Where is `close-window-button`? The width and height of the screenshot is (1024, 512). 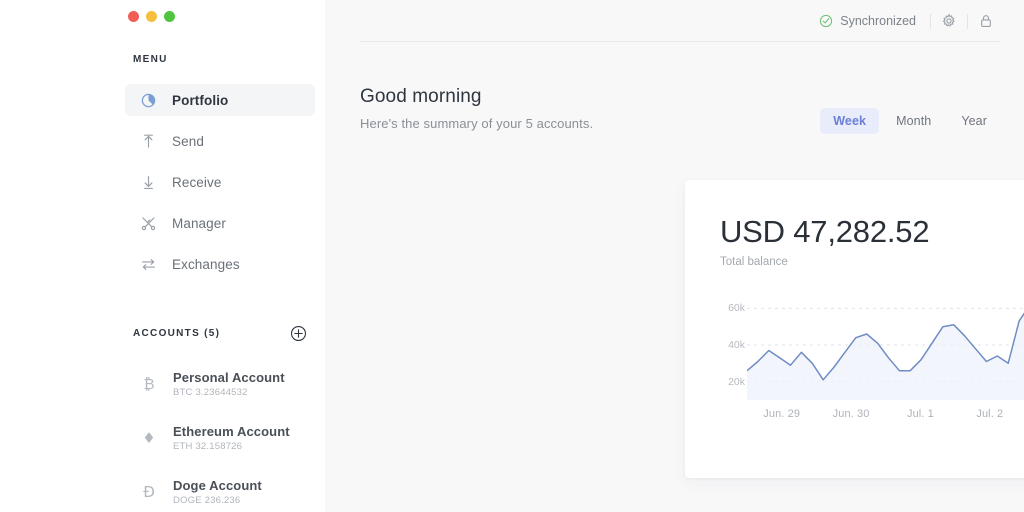
close-window-button is located at coordinates (133, 16).